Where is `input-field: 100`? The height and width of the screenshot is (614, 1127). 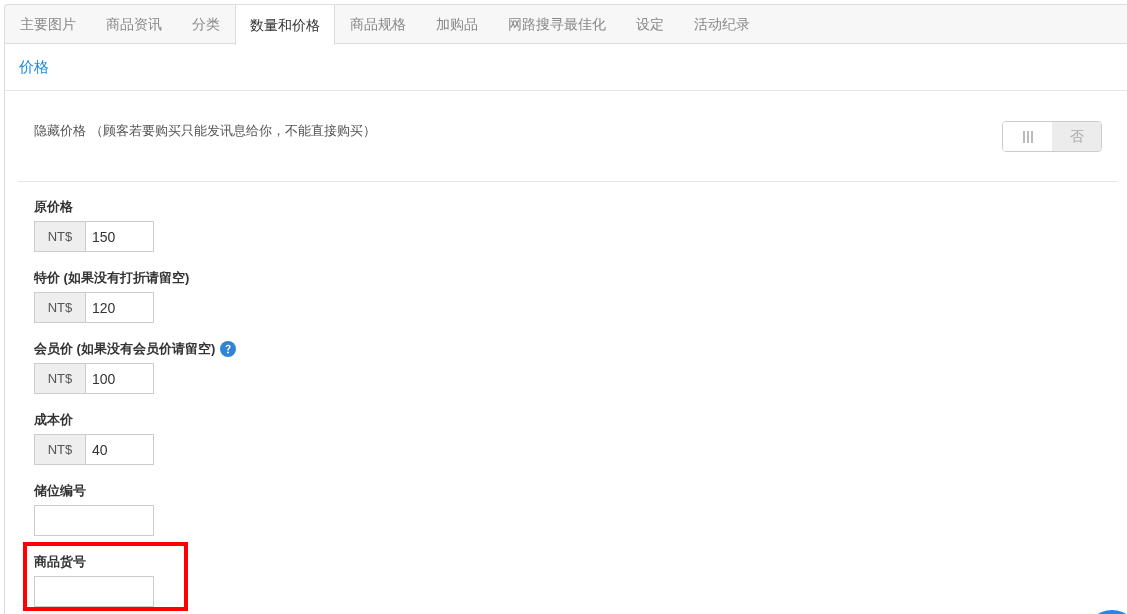 input-field: 100 is located at coordinates (120, 378).